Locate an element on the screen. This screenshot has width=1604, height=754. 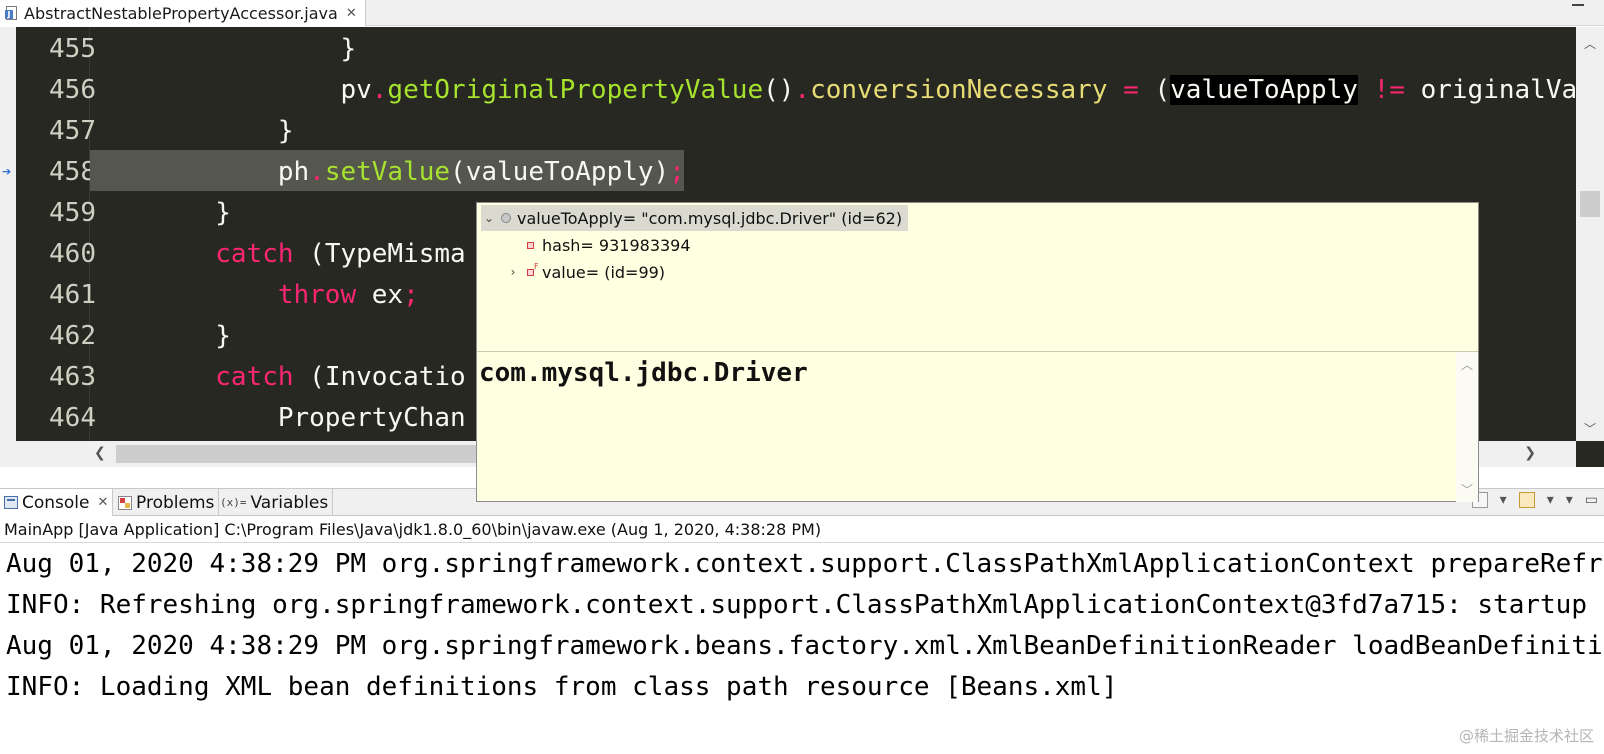
vertical-scroll-thumb is located at coordinates (1590, 204).